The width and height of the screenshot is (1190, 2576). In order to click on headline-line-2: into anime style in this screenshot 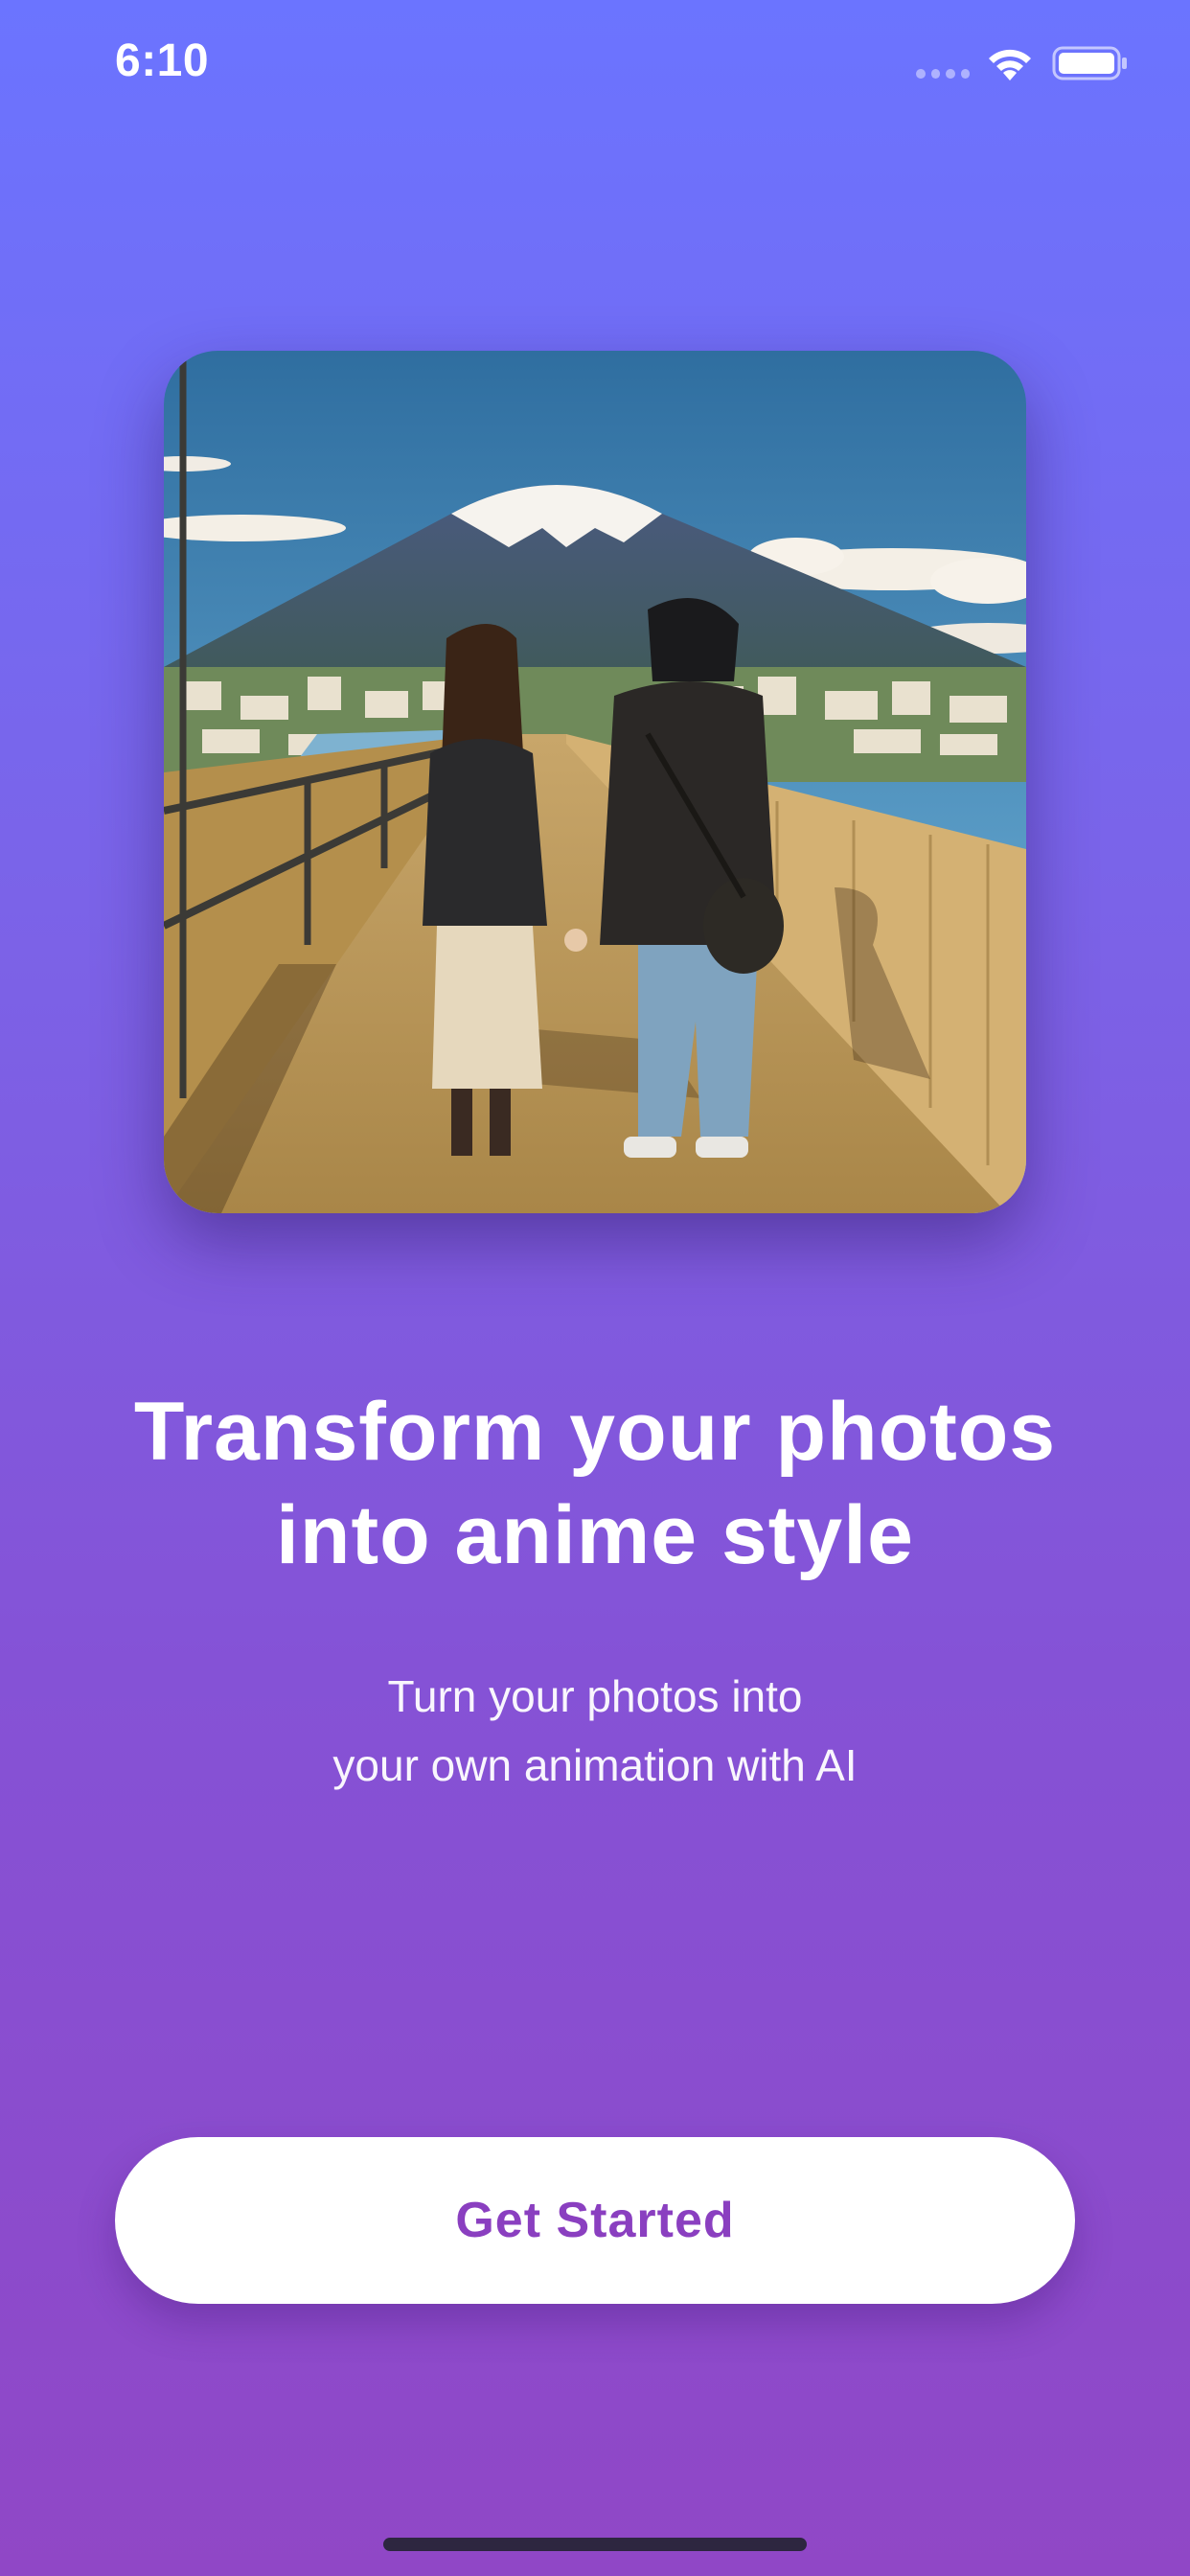, I will do `click(595, 1535)`.